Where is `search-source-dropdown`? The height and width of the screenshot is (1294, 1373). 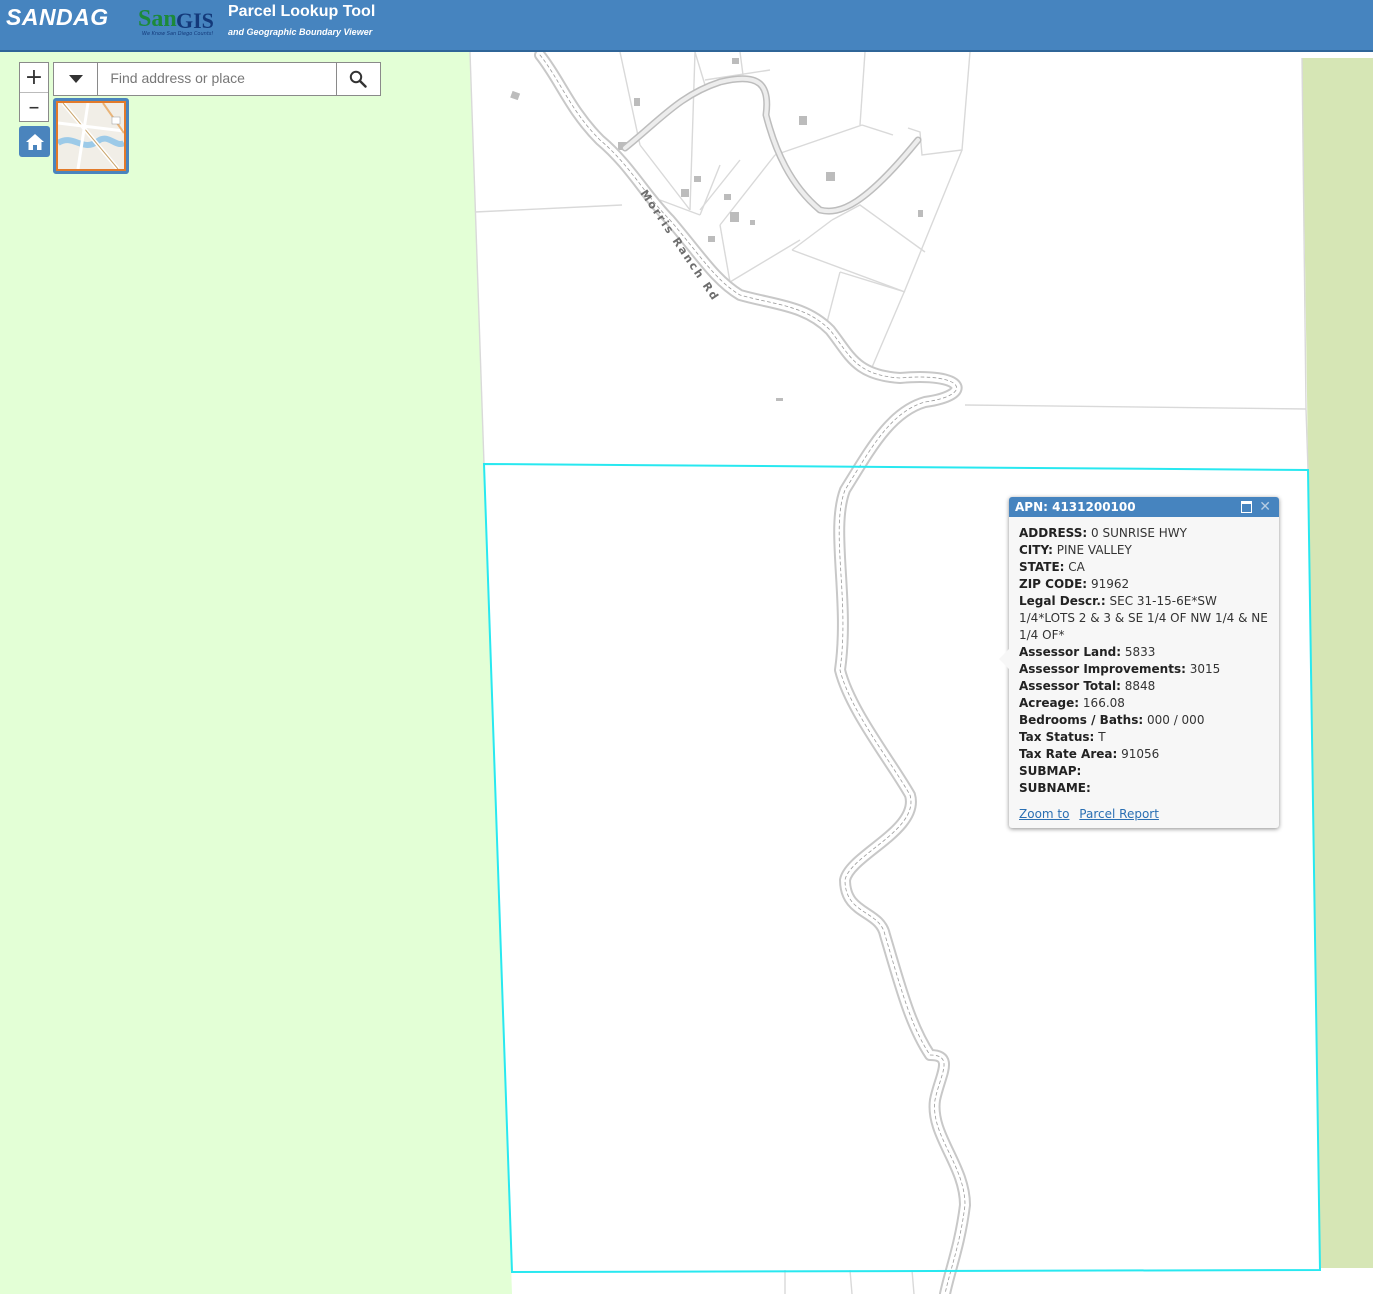
search-source-dropdown is located at coordinates (76, 79).